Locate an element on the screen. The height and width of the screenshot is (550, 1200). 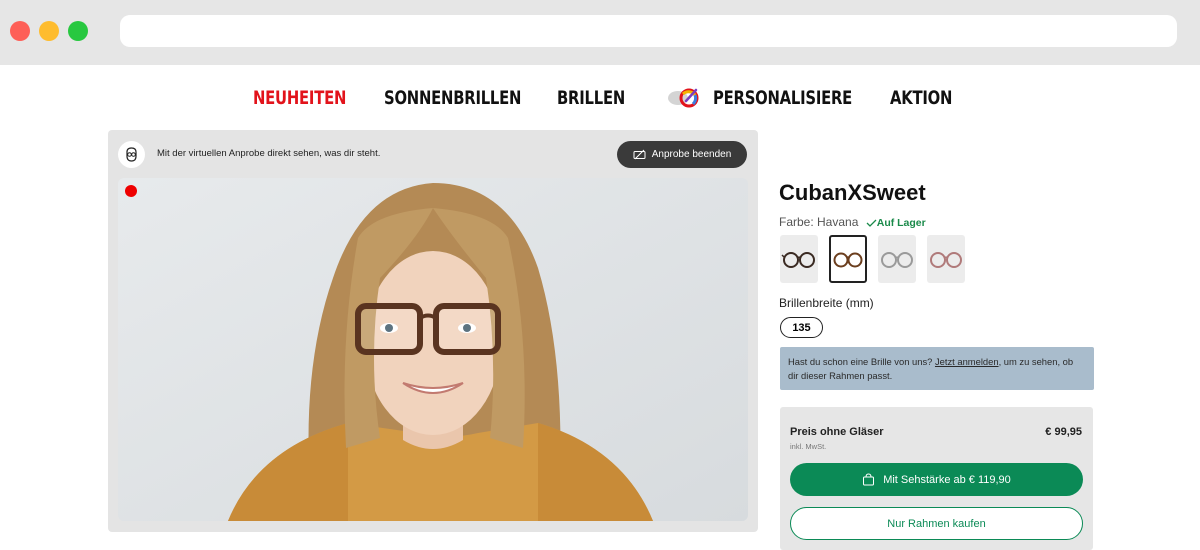
window-close-button is located at coordinates (20, 31).